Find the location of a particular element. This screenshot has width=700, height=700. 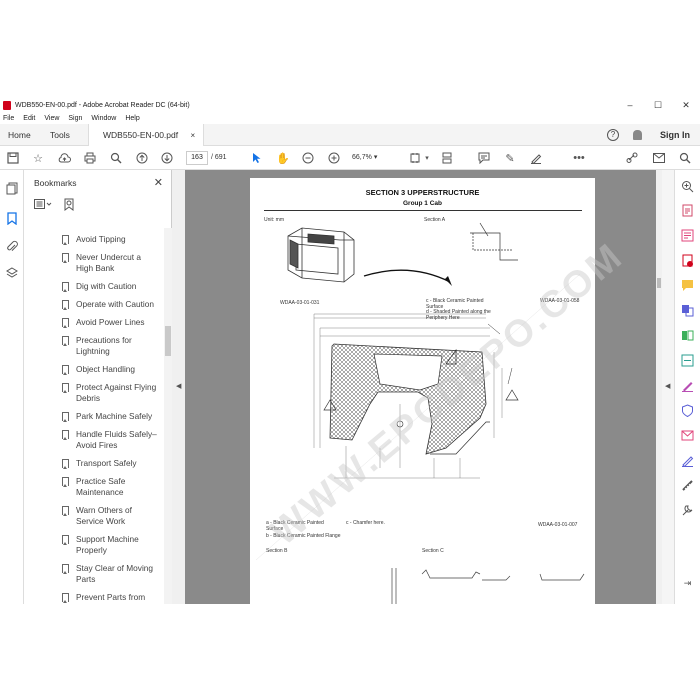

collapse-right-pane: ◀ is located at coordinates (668, 387).